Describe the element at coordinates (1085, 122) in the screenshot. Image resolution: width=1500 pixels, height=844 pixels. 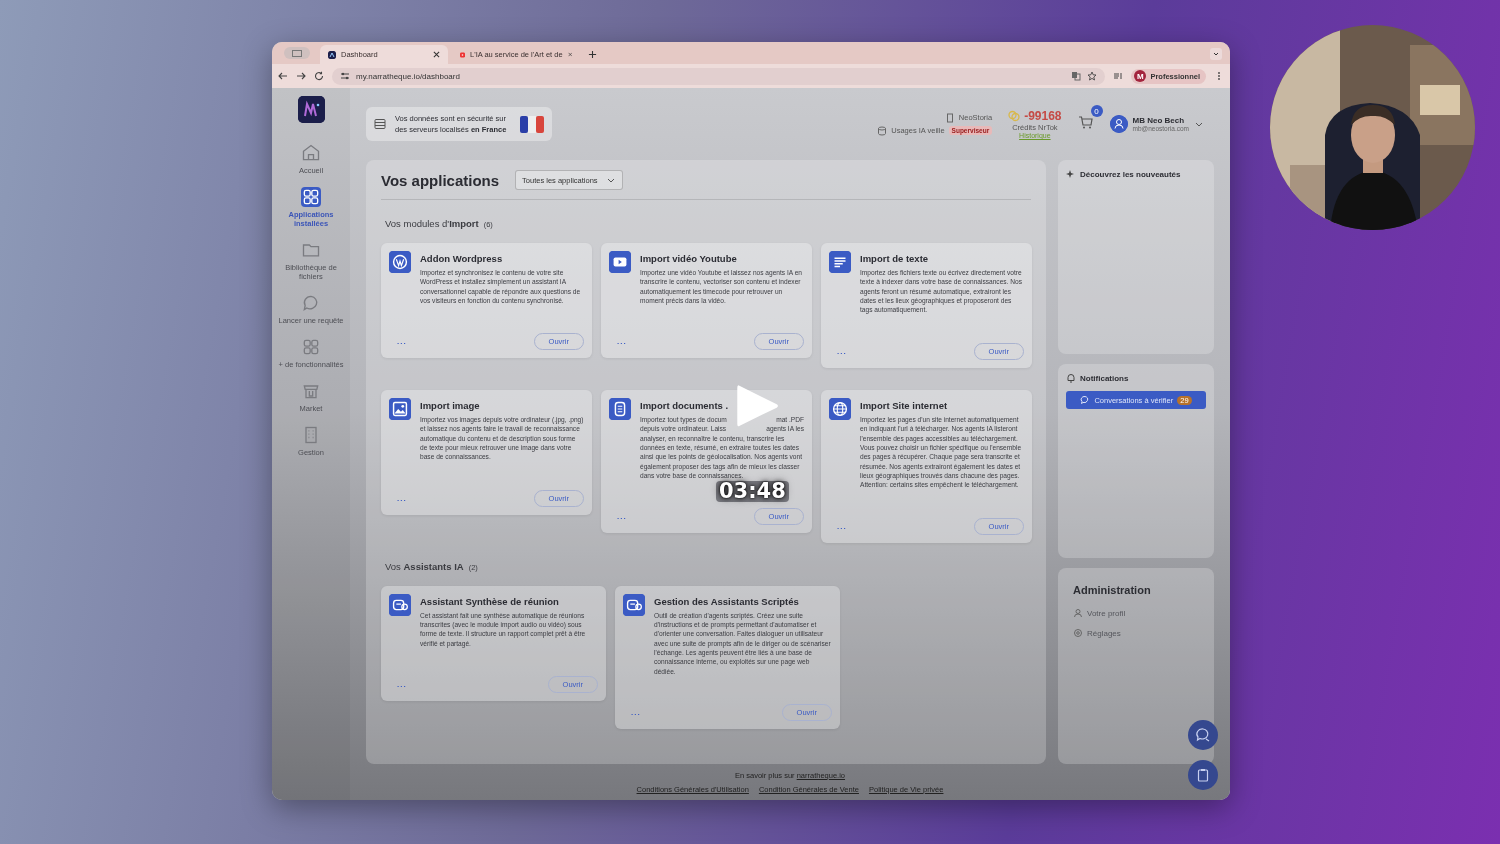
I see `cart-icon` at that location.